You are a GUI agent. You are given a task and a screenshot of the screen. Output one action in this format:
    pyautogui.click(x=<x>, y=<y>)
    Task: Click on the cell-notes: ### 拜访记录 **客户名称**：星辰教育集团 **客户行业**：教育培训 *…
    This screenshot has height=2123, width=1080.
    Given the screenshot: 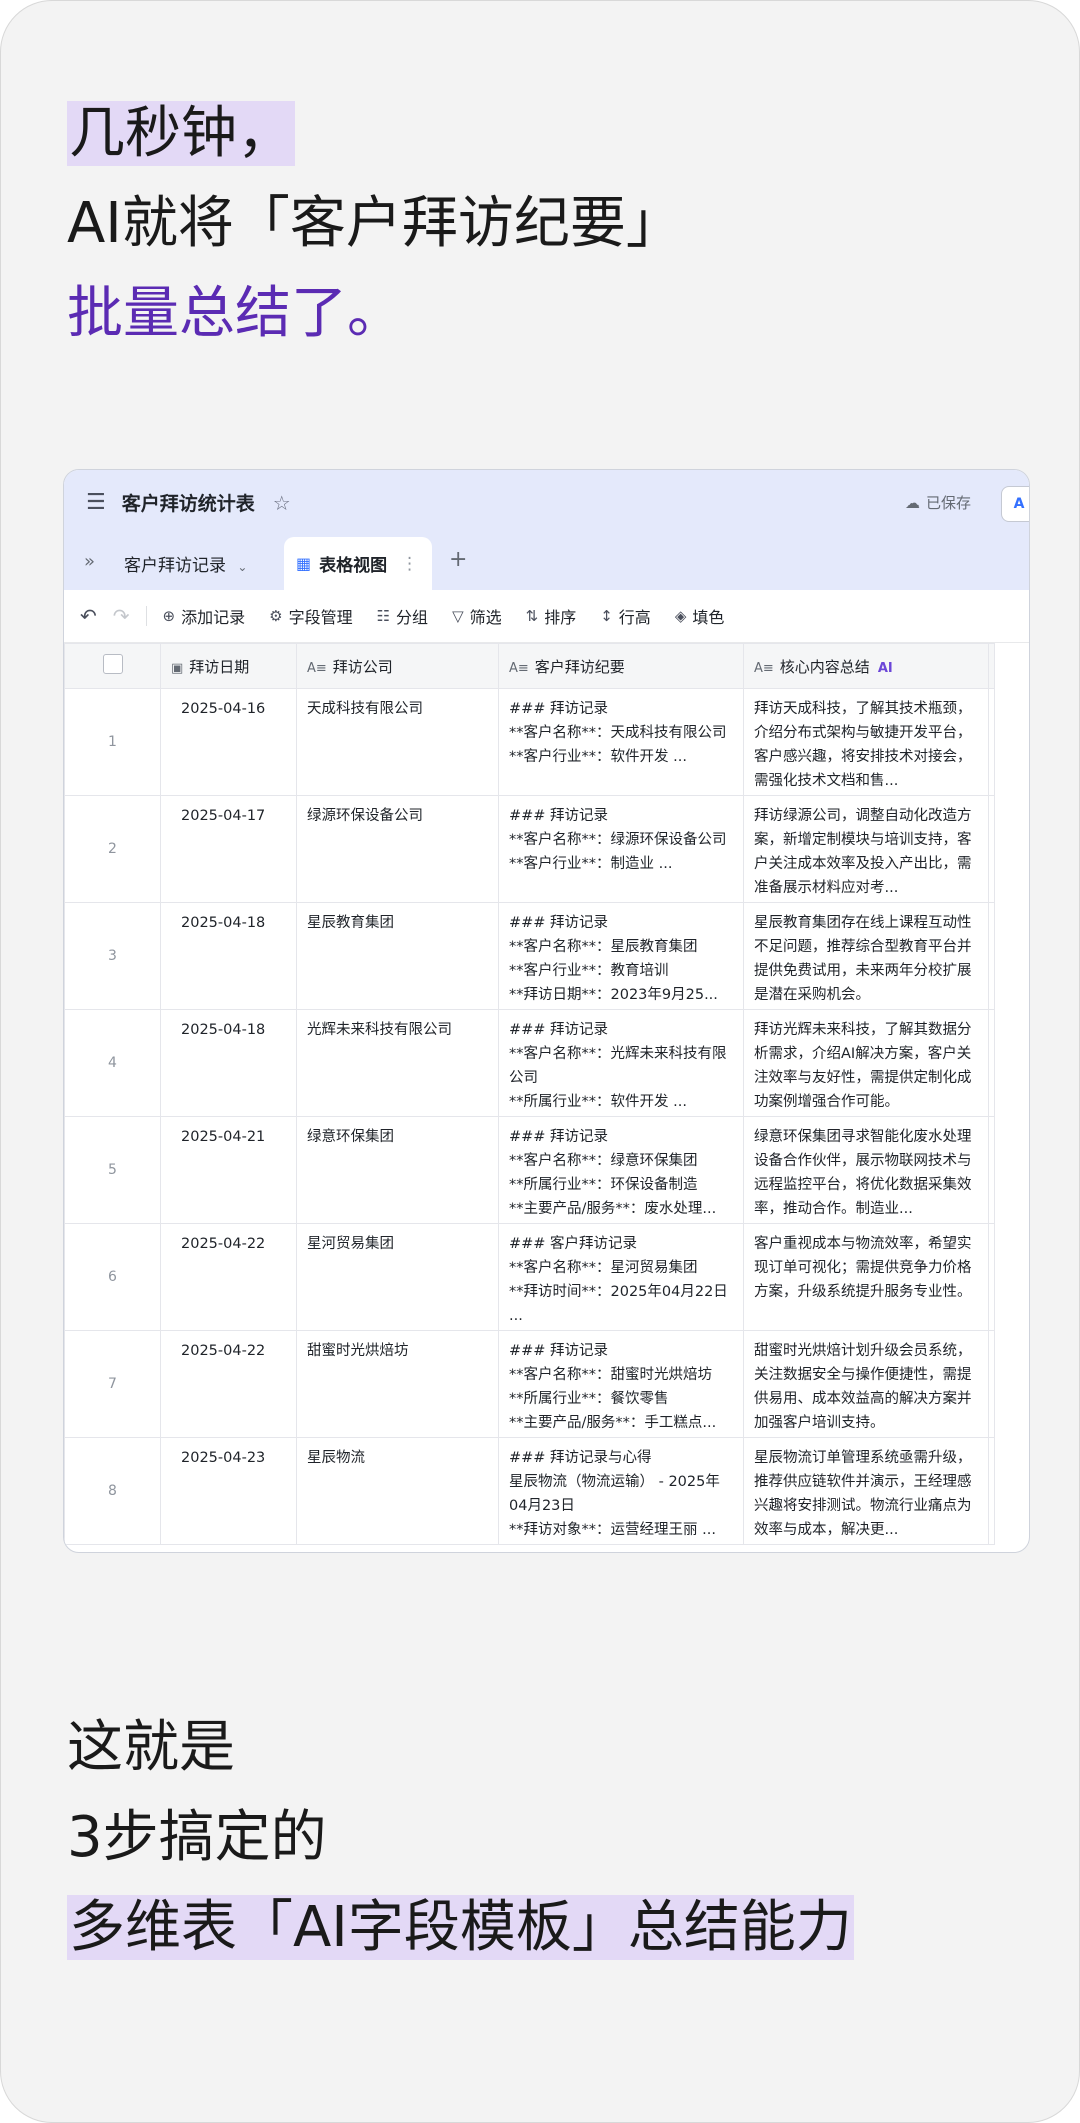 What is the action you would take?
    pyautogui.click(x=621, y=956)
    